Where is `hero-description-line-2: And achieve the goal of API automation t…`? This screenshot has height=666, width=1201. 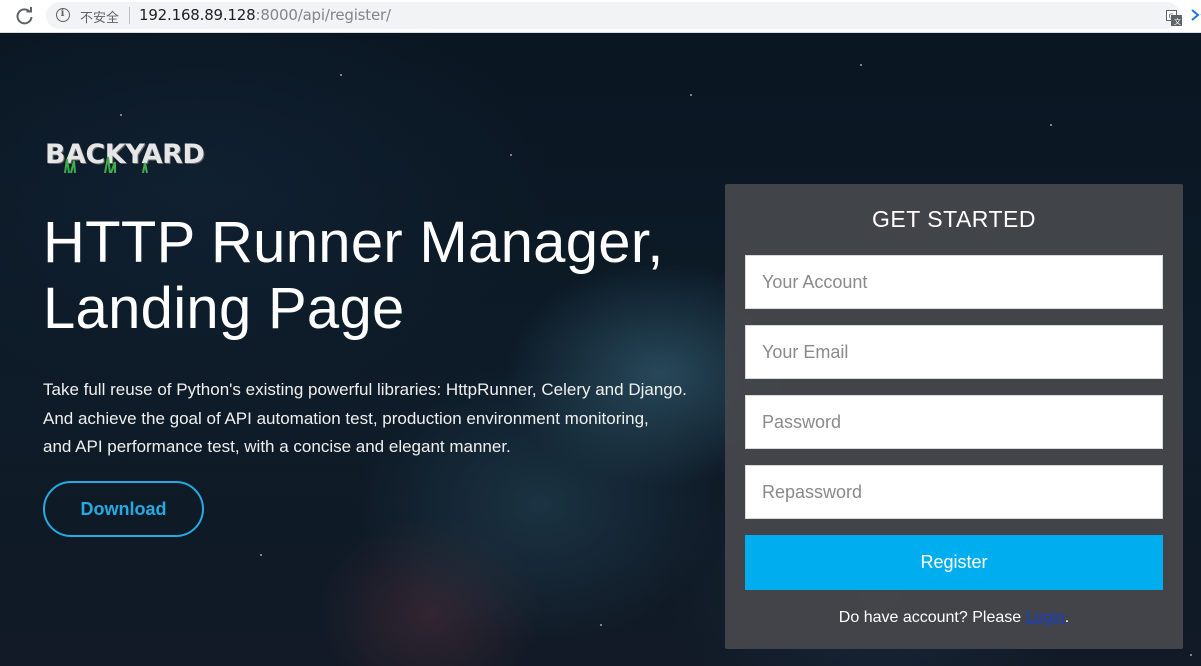 hero-description-line-2: And achieve the goal of API automation t… is located at coordinates (346, 418).